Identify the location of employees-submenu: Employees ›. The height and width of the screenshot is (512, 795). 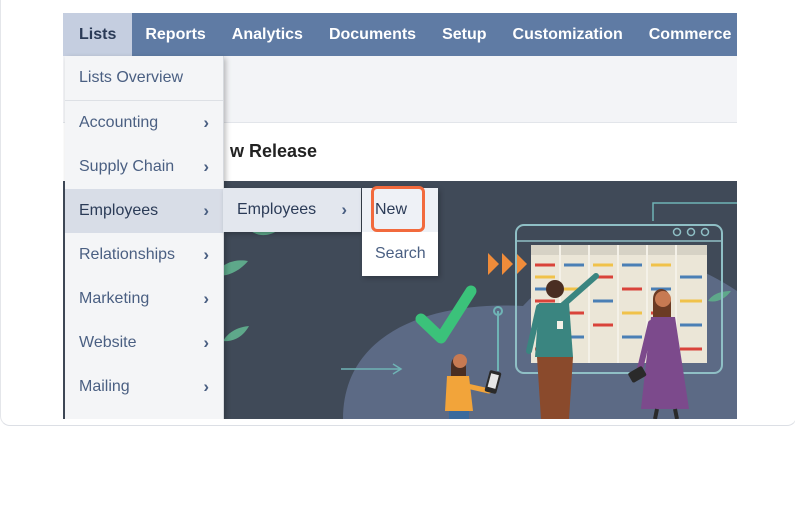
(292, 210).